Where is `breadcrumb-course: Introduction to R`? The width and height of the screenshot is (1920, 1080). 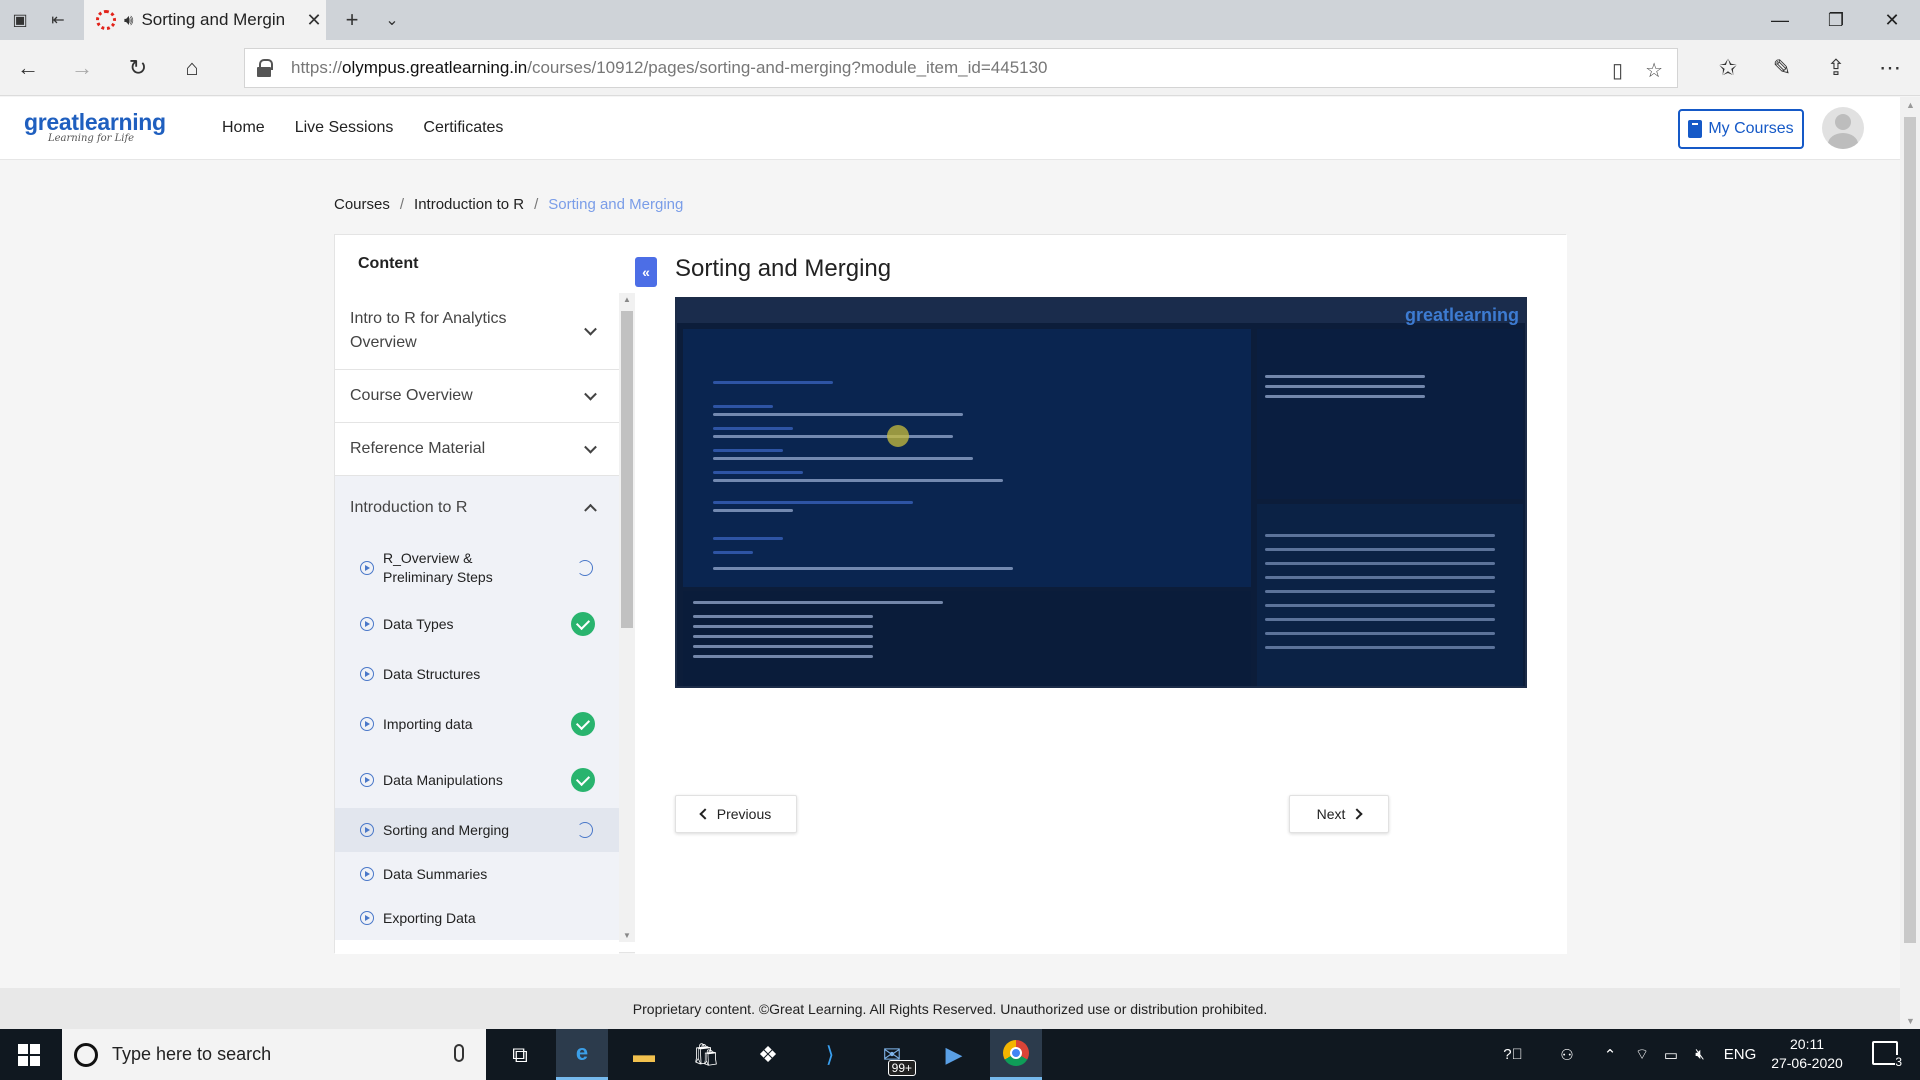
breadcrumb-course: Introduction to R is located at coordinates (469, 204).